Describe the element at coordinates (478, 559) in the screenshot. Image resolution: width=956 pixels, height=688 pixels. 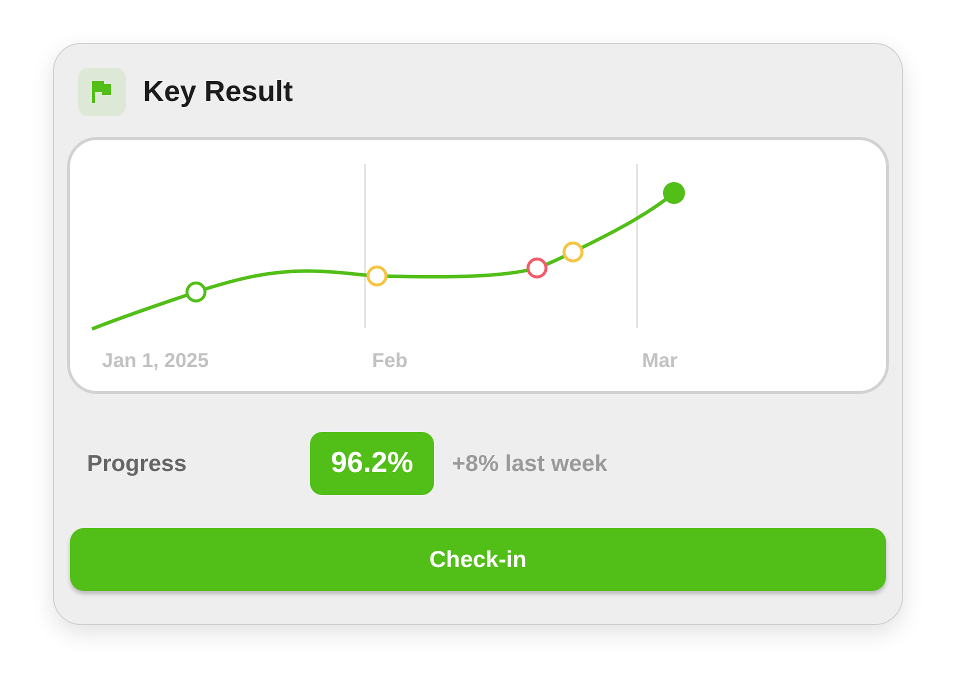
I see `check-in-button: Check-in` at that location.